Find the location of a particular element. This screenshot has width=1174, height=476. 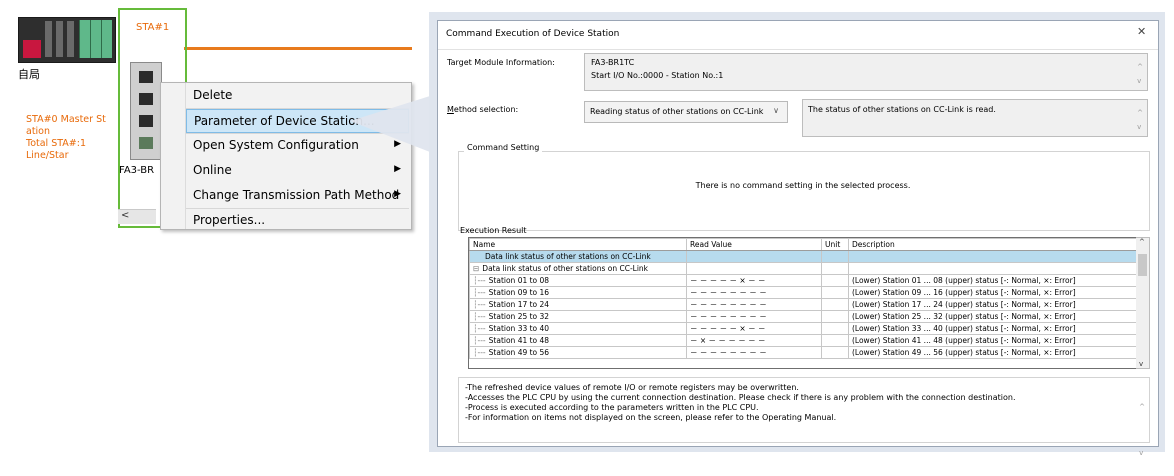

device-station-label: FA3-BR is located at coordinates (137, 170).